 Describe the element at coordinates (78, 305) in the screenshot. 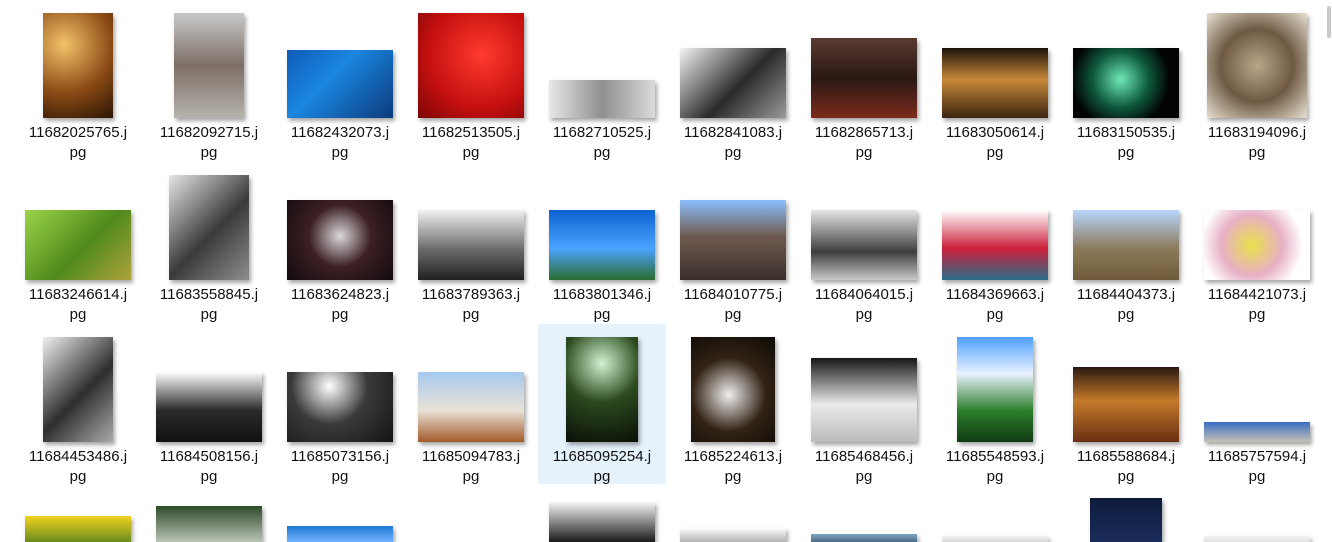

I see `file-name: 11683246614.j pg` at that location.